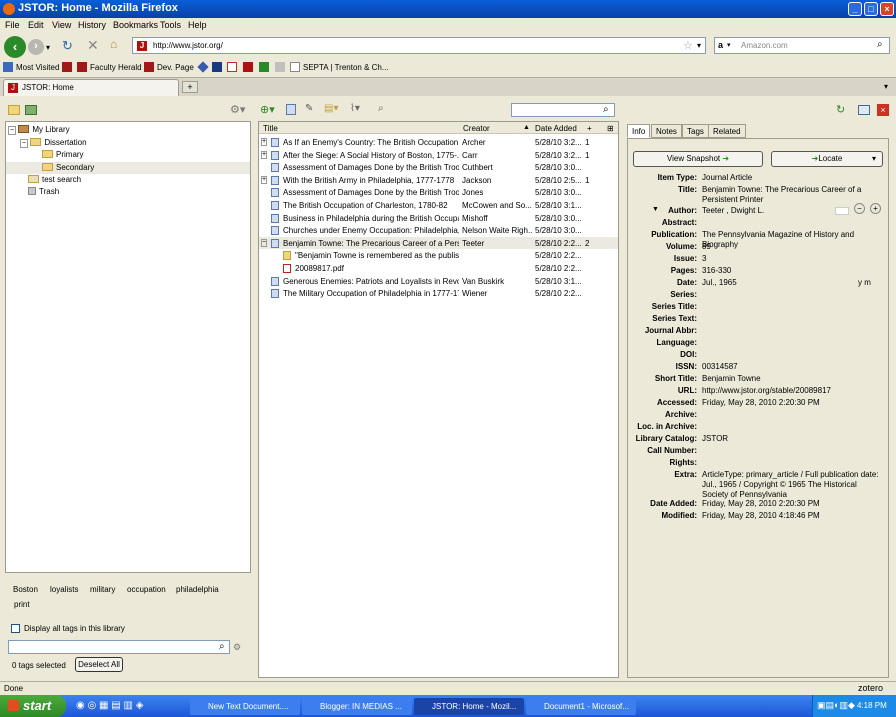  What do you see at coordinates (135, 25) in the screenshot?
I see `menu-bookmarks: Bookmarks` at bounding box center [135, 25].